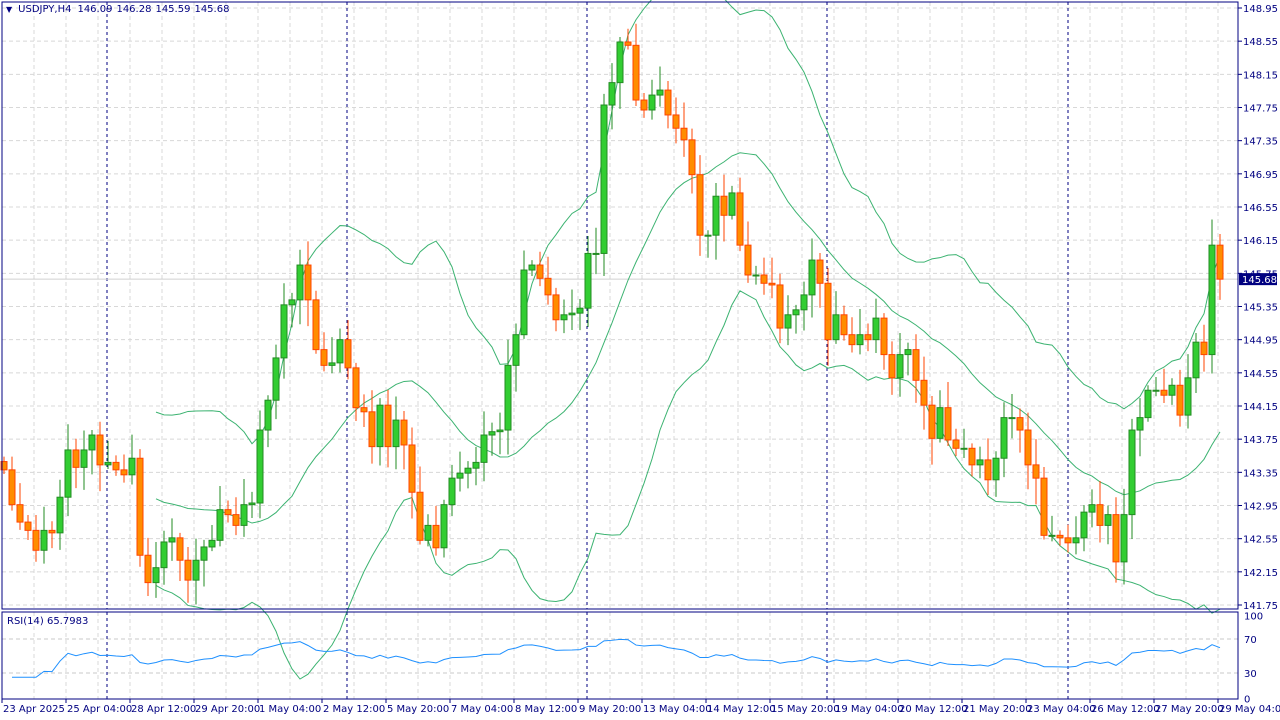 The width and height of the screenshot is (1280, 720). I want to click on low-value: 145.59, so click(173, 9).